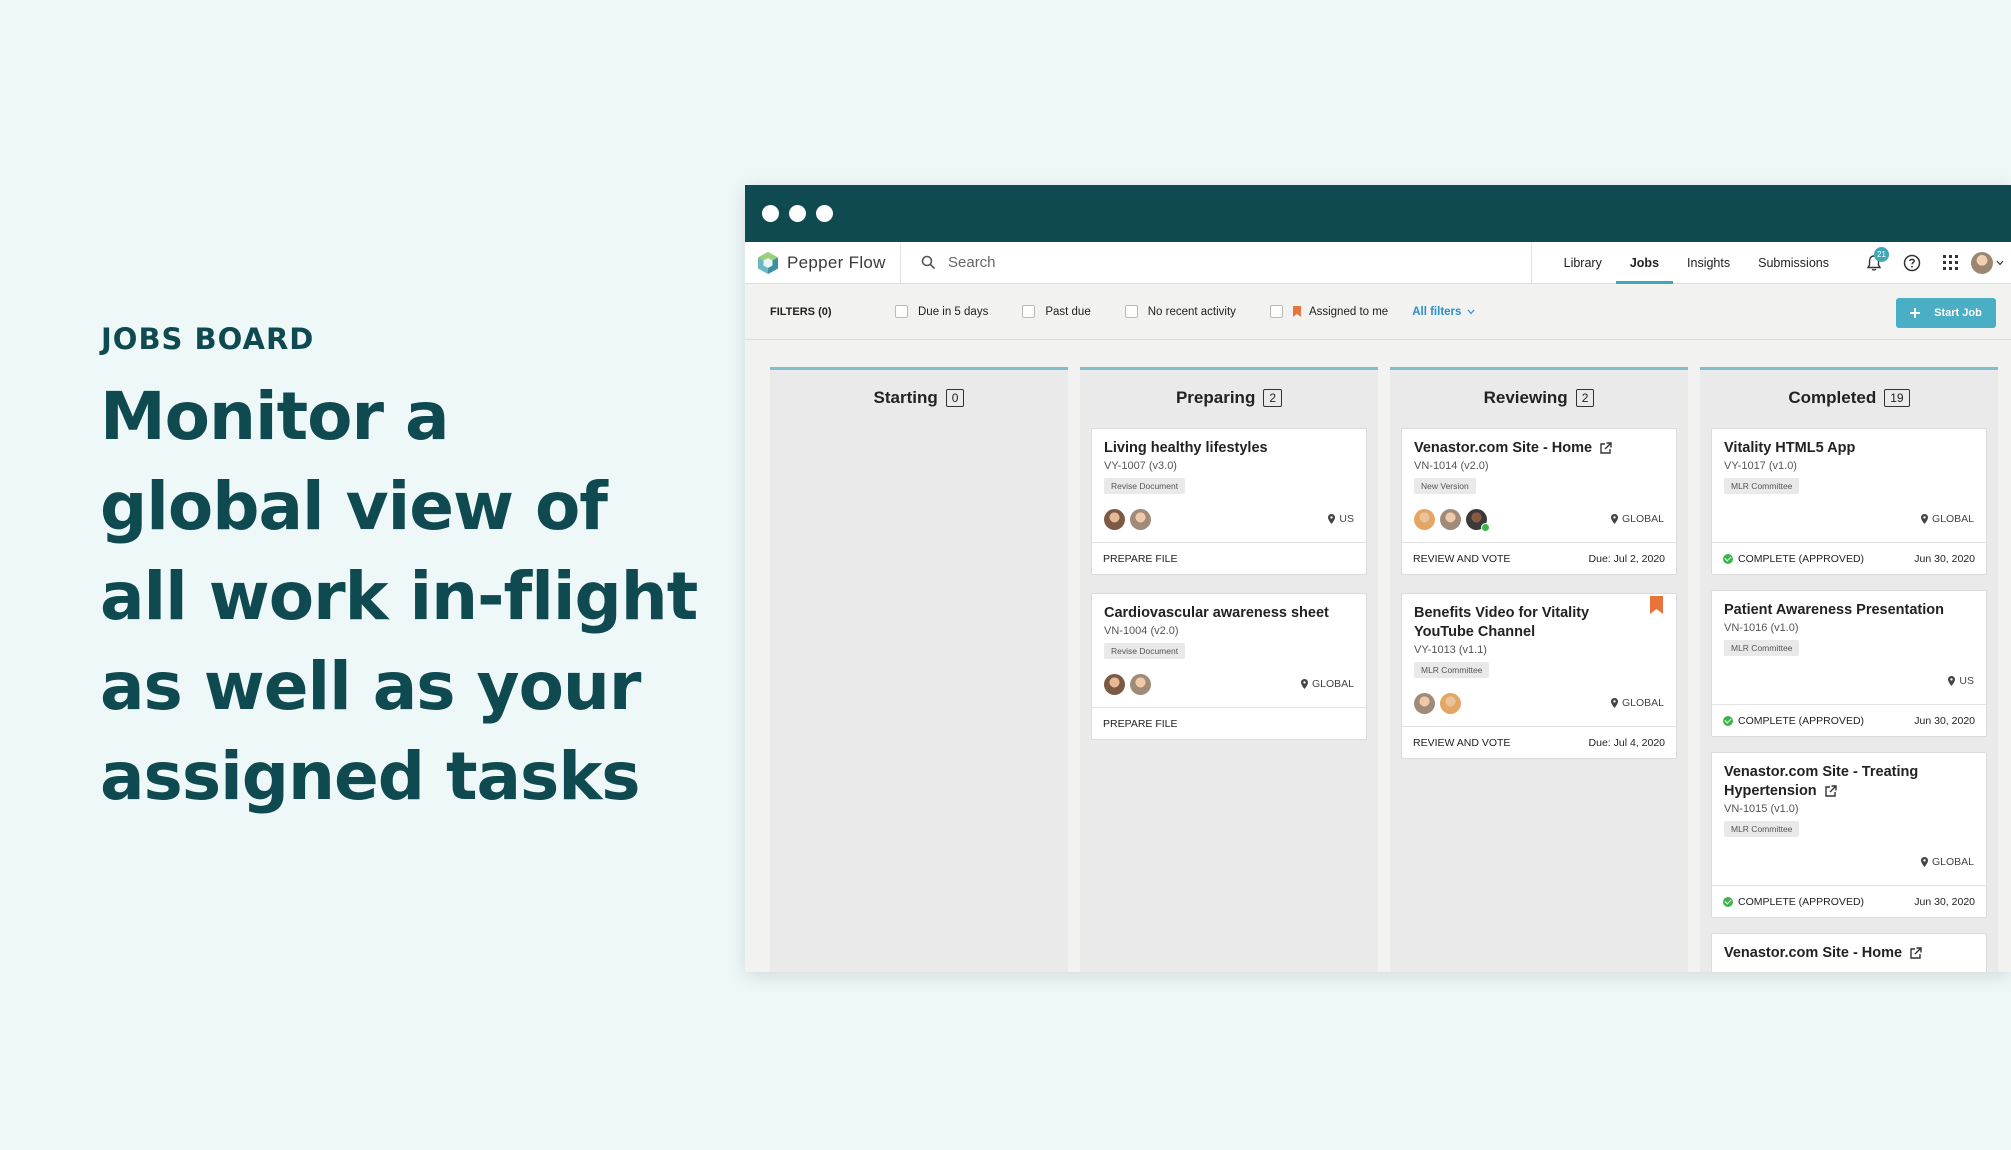 This screenshot has height=1150, width=2011. What do you see at coordinates (1708, 262) in the screenshot?
I see `nav-insights: Insights` at bounding box center [1708, 262].